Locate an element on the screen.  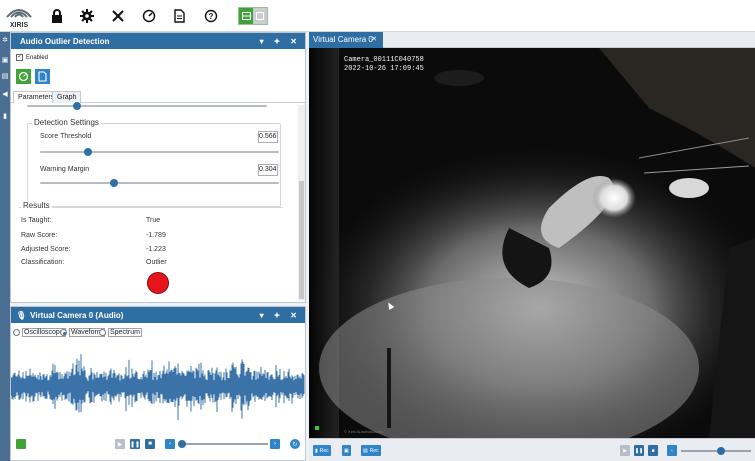
mode-oscilloscope-radio is located at coordinates (16, 332).